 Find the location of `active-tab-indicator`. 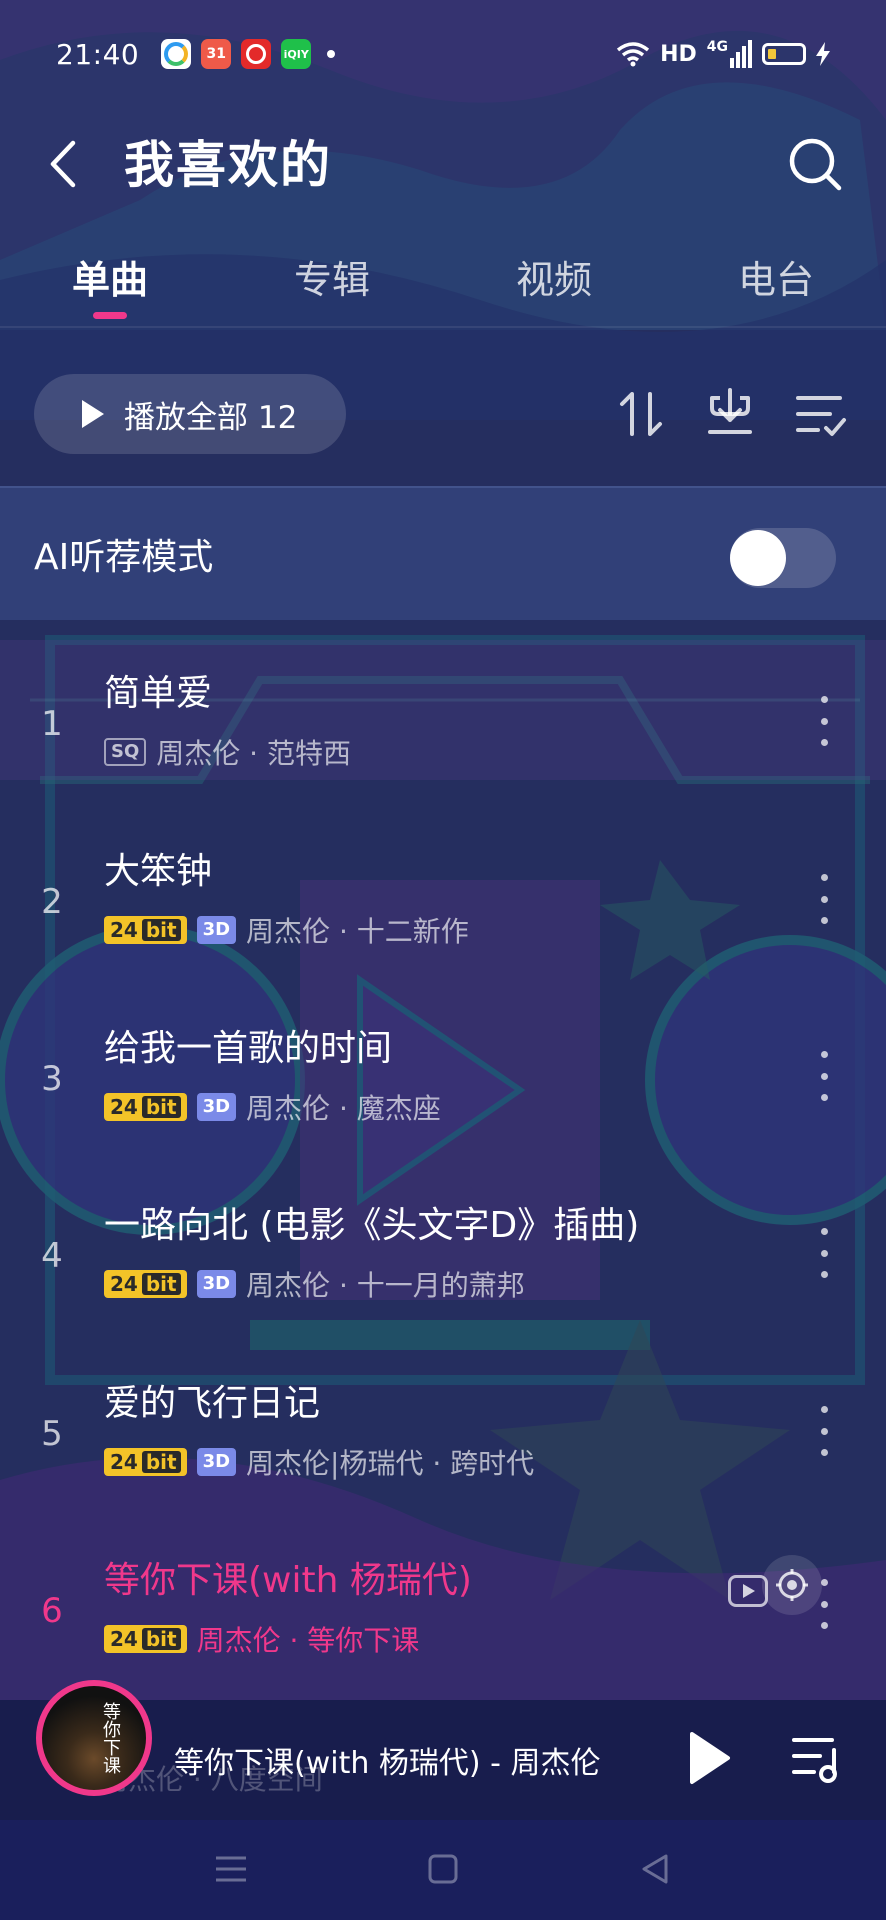

active-tab-indicator is located at coordinates (110, 315).